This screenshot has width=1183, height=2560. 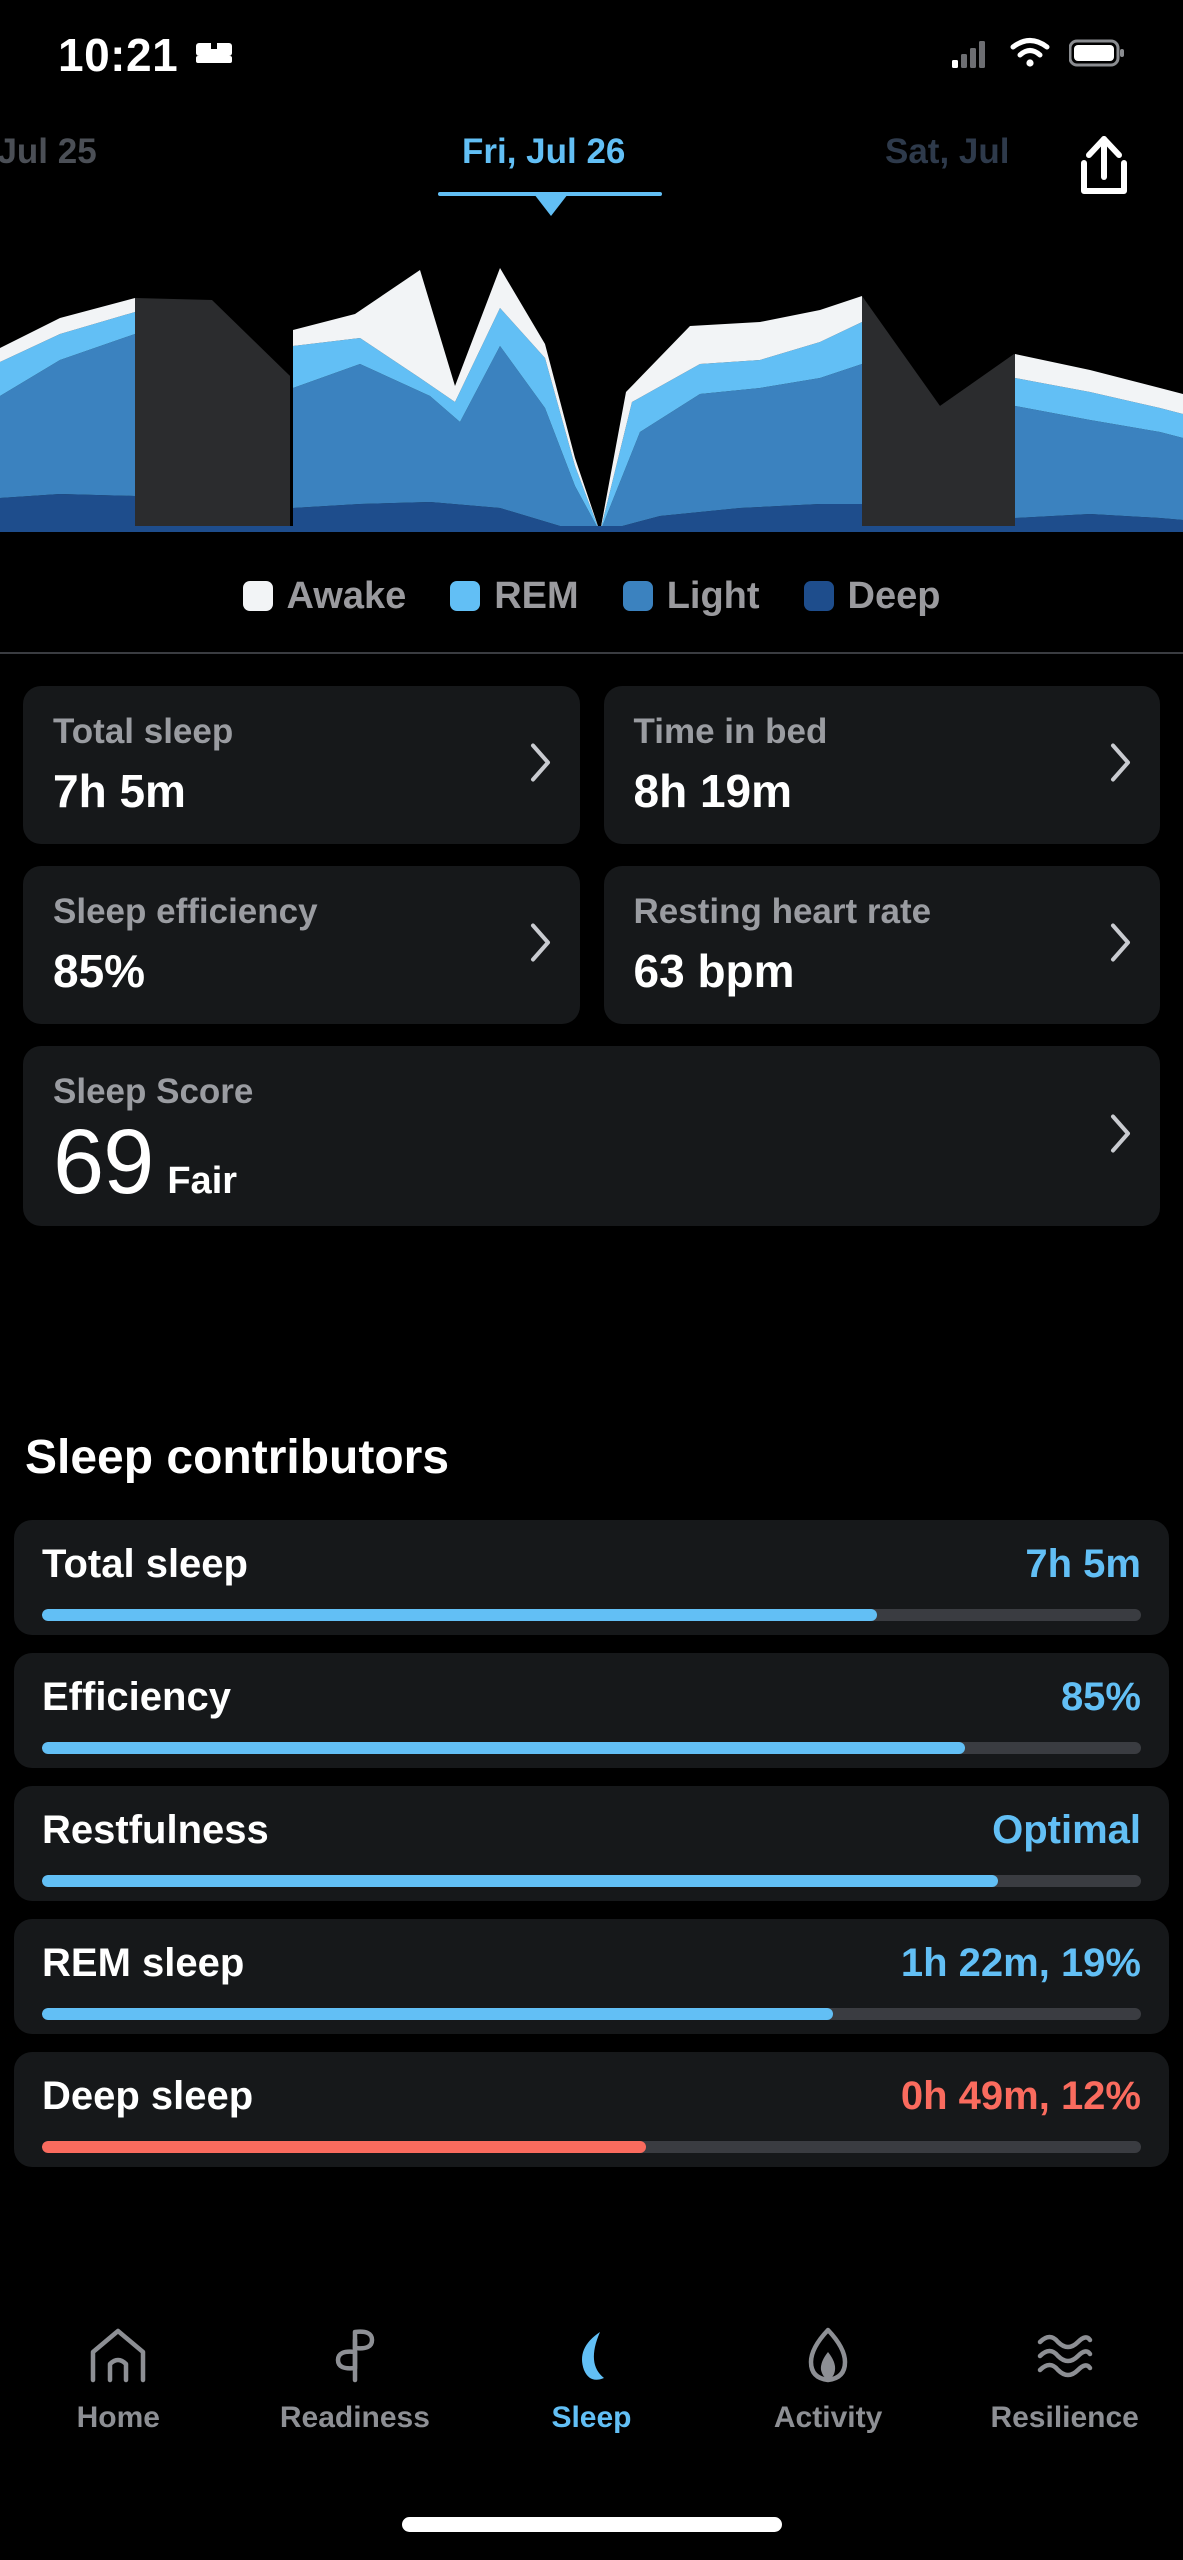 What do you see at coordinates (828, 2417) in the screenshot?
I see `nav-label: Activity` at bounding box center [828, 2417].